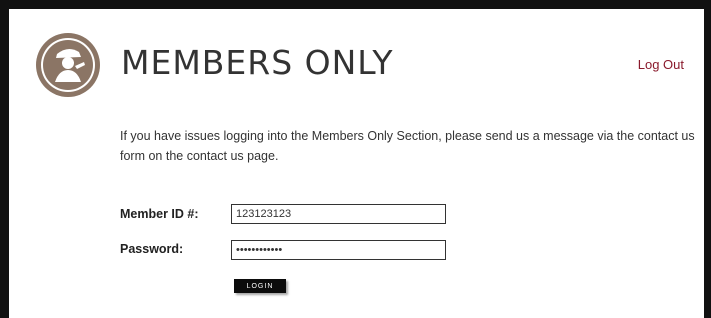  I want to click on login-button: LOGIN, so click(260, 286).